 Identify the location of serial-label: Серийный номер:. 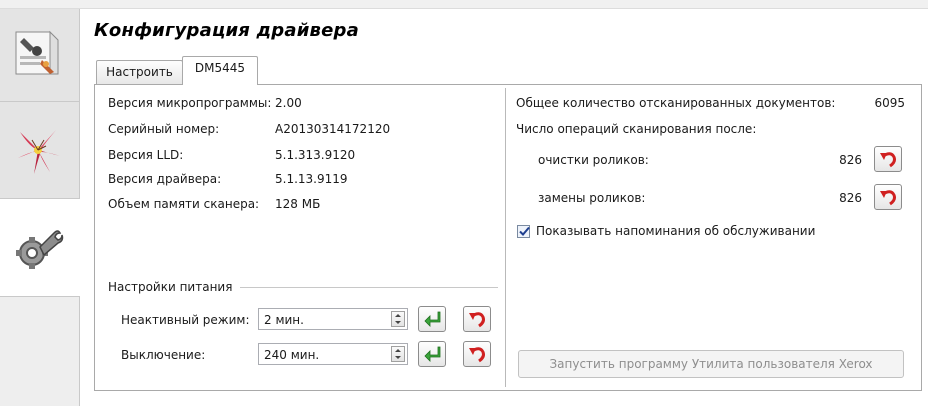
(164, 129).